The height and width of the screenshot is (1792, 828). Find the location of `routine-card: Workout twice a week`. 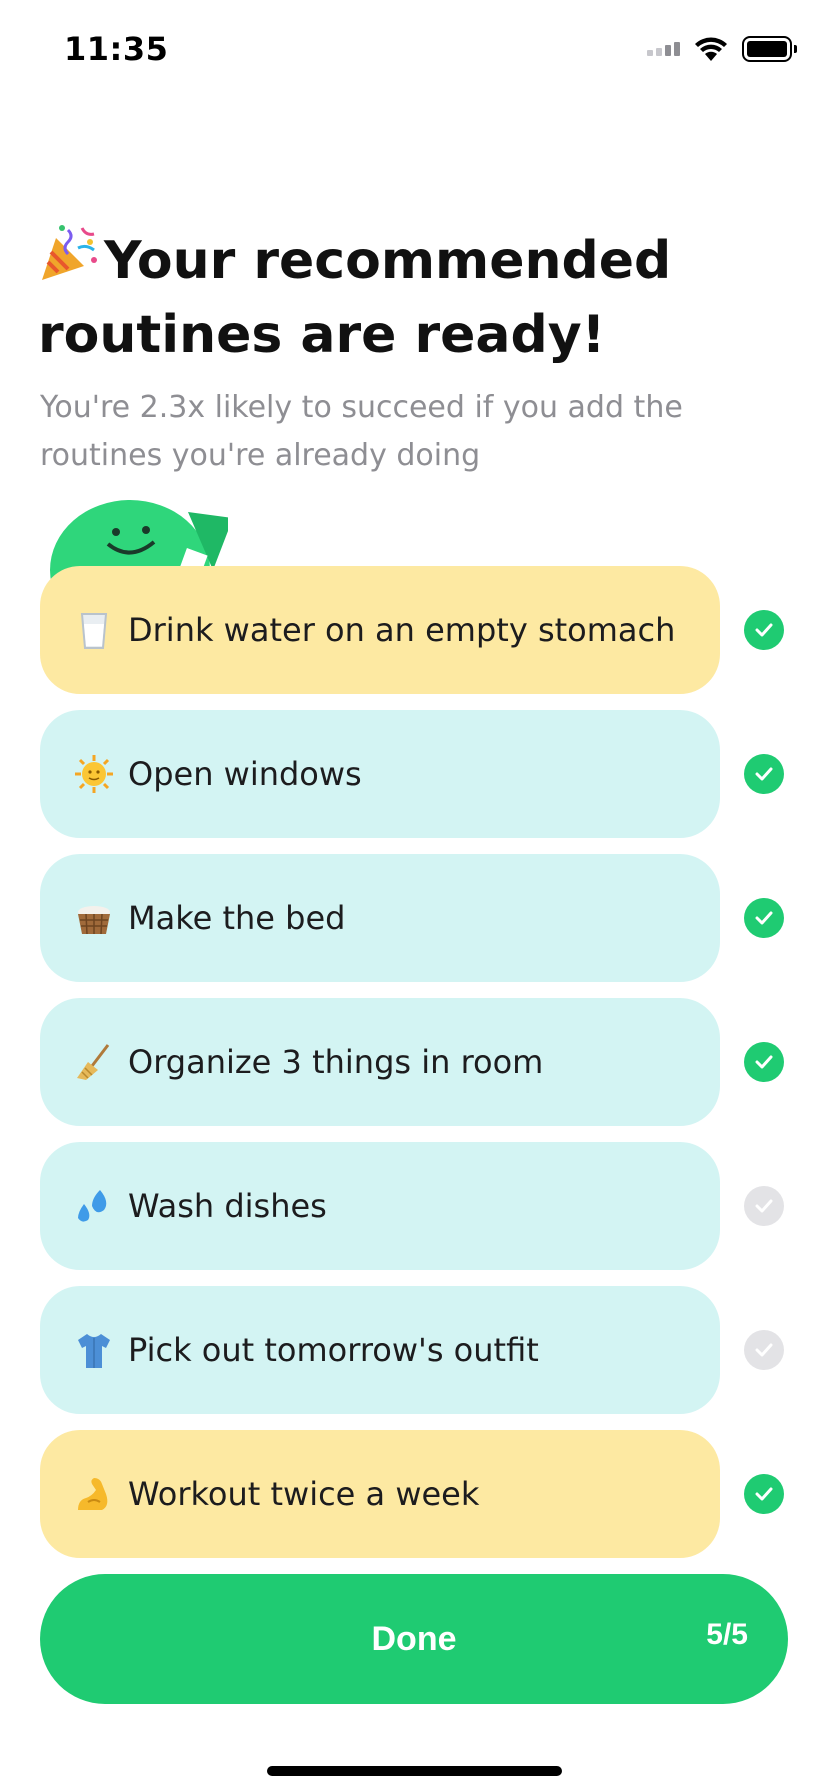

routine-card: Workout twice a week is located at coordinates (380, 1494).